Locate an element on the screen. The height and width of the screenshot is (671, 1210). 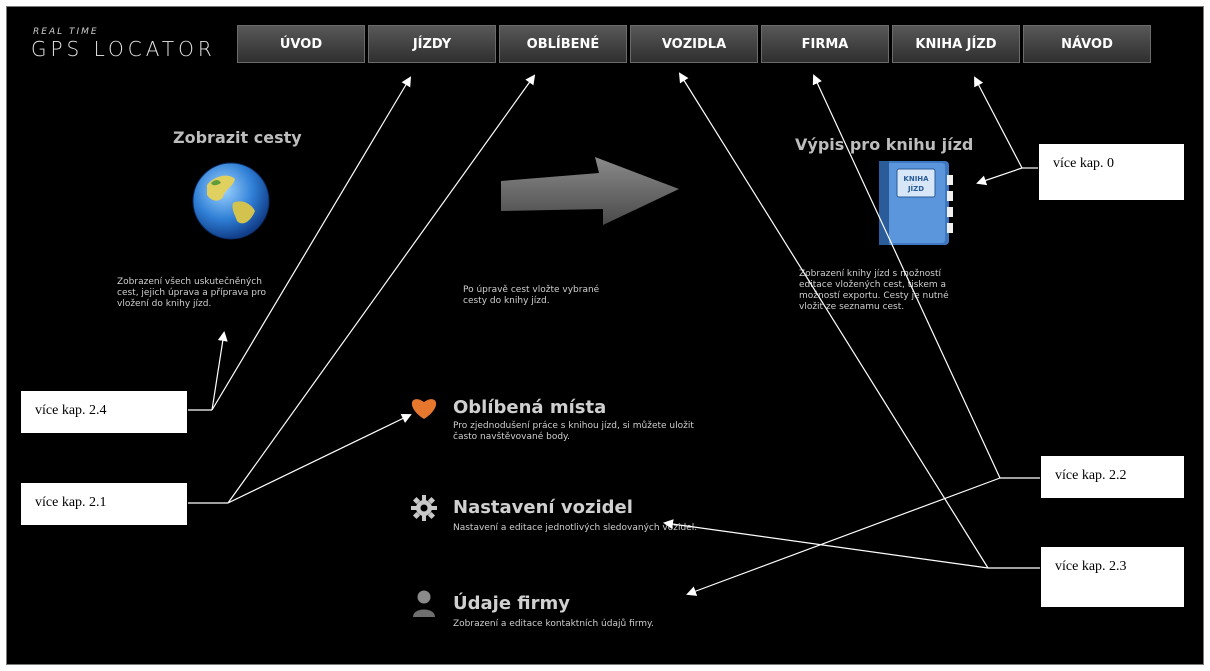
callout-kap-2-2: více kap. 2.2 is located at coordinates (1112, 477).